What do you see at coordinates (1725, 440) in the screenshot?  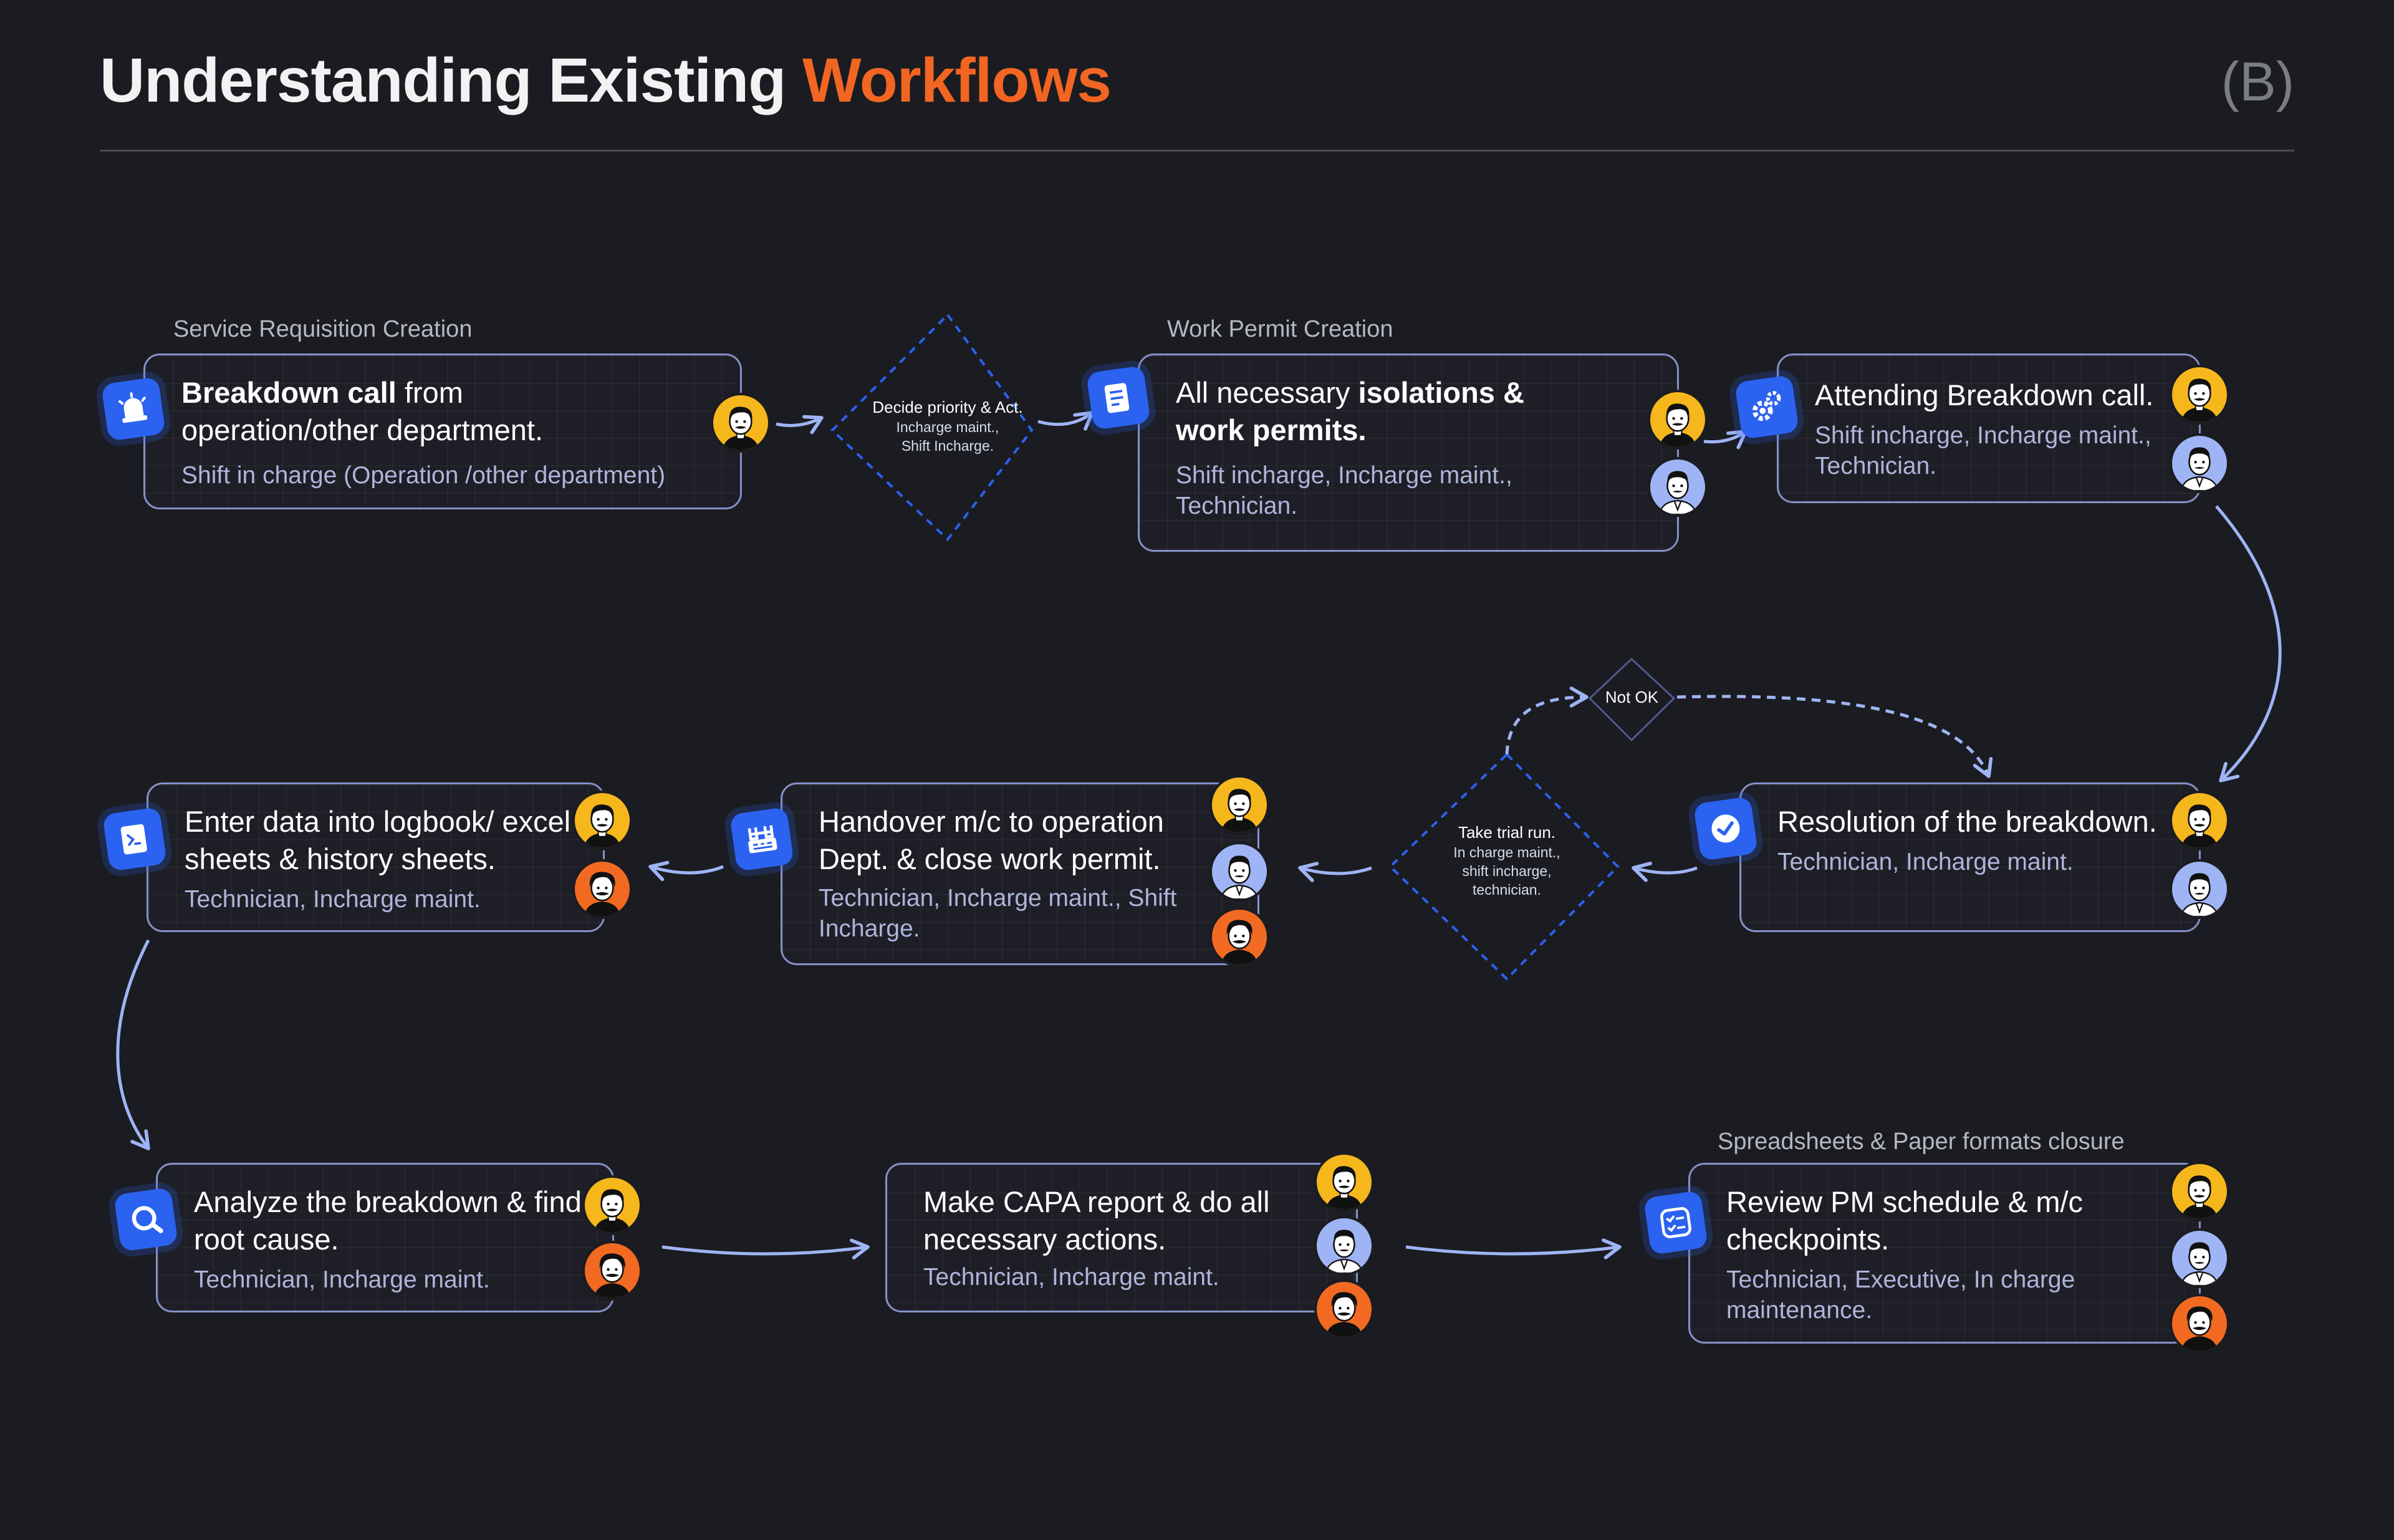 I see `arrow-permit-to-attending` at bounding box center [1725, 440].